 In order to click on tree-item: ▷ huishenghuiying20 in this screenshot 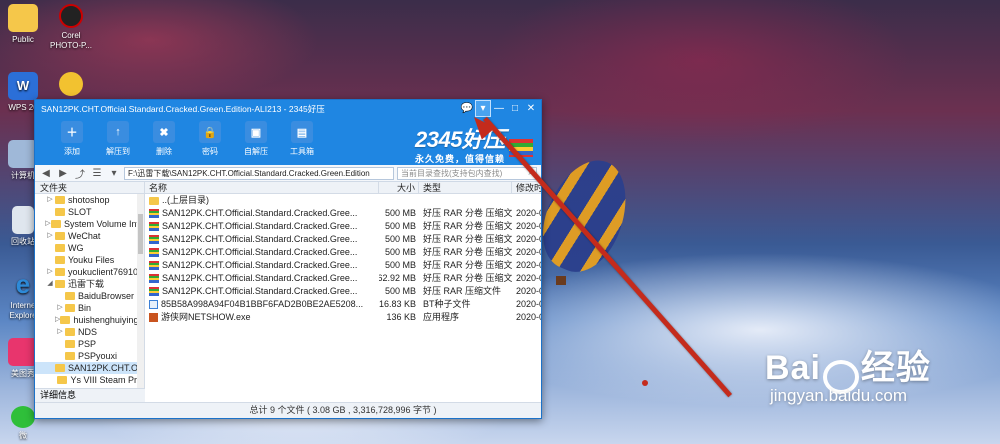, I will do `click(89, 320)`.